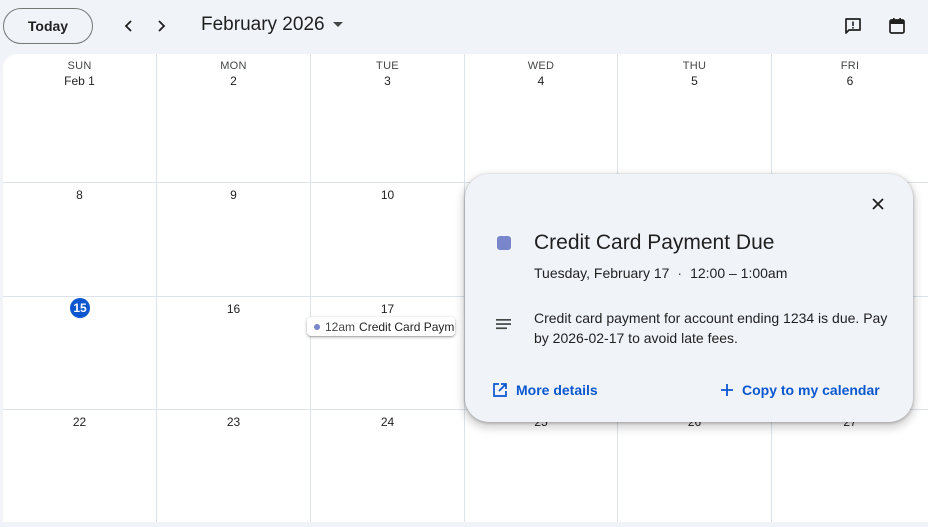  I want to click on day-number: 24, so click(387, 422).